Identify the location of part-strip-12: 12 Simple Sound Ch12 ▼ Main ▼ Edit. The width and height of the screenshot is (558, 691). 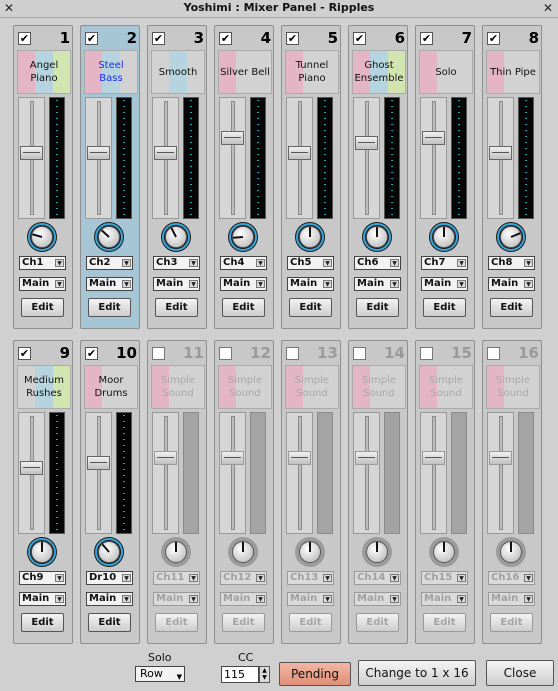
(244, 492).